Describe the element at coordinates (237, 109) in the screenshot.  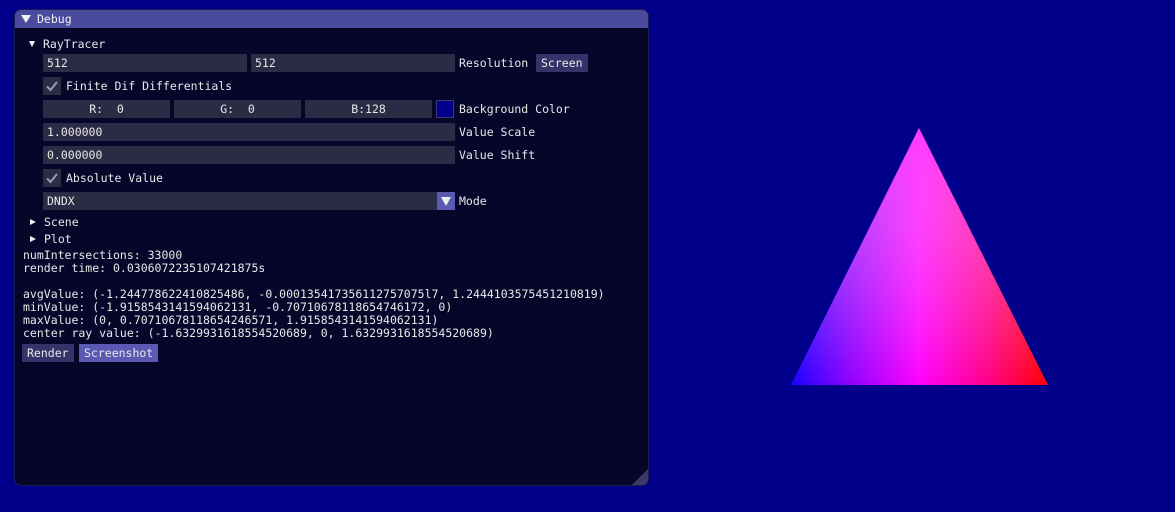
I see `bg-g-input: G: 0` at that location.